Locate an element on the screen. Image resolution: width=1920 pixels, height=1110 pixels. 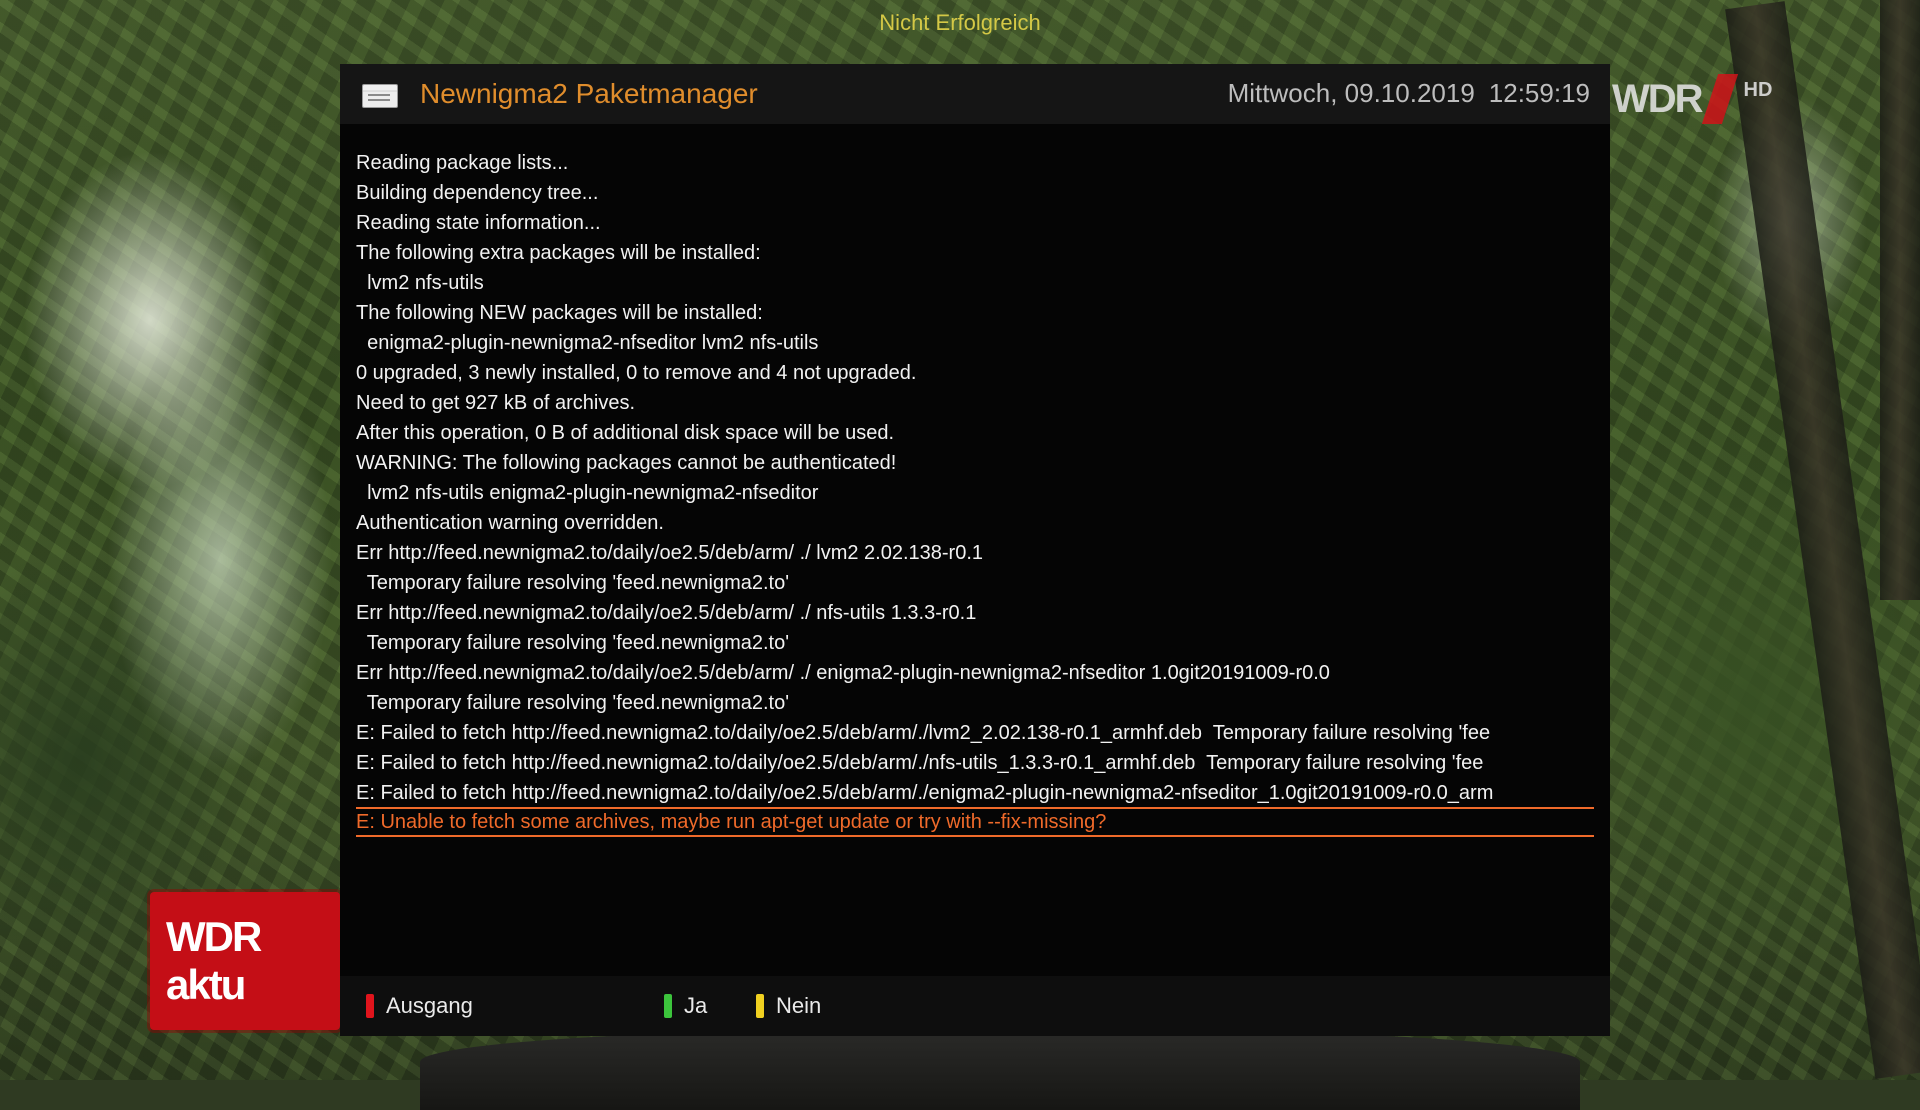
channel-logo-text: WDR is located at coordinates (1658, 98).